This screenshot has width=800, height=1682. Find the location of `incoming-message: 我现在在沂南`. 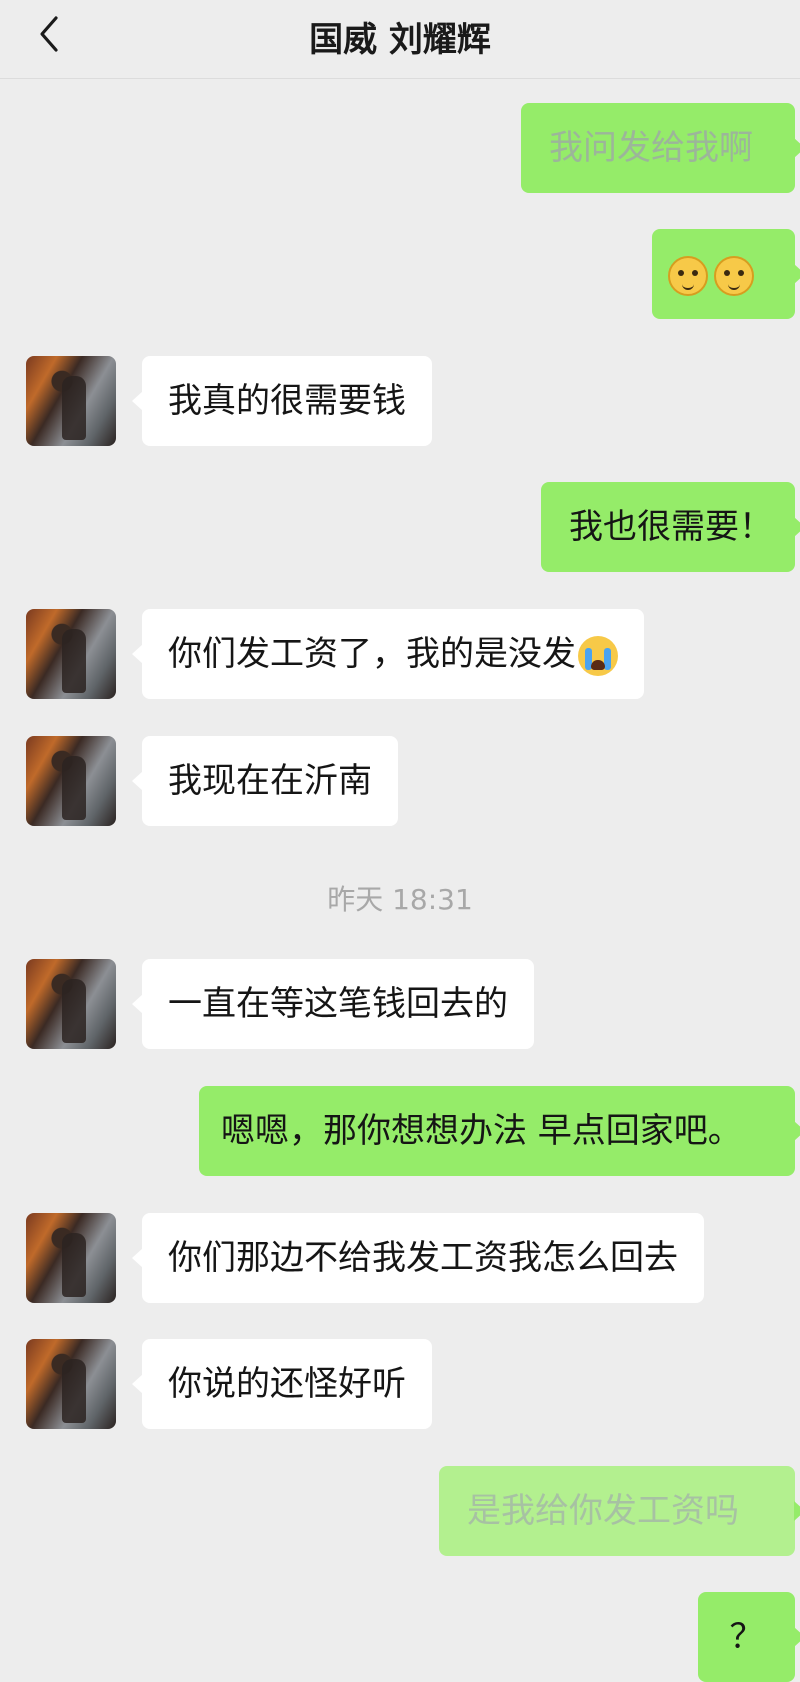

incoming-message: 我现在在沂南 is located at coordinates (265, 781).